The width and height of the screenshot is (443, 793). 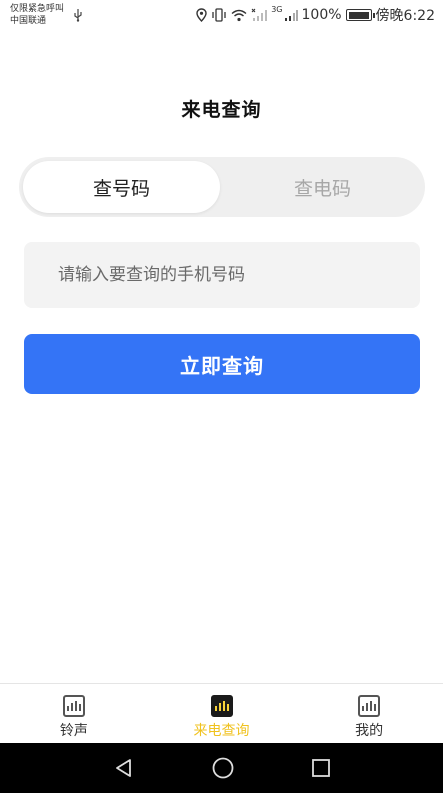 What do you see at coordinates (239, 15) in the screenshot?
I see `wifi-icon` at bounding box center [239, 15].